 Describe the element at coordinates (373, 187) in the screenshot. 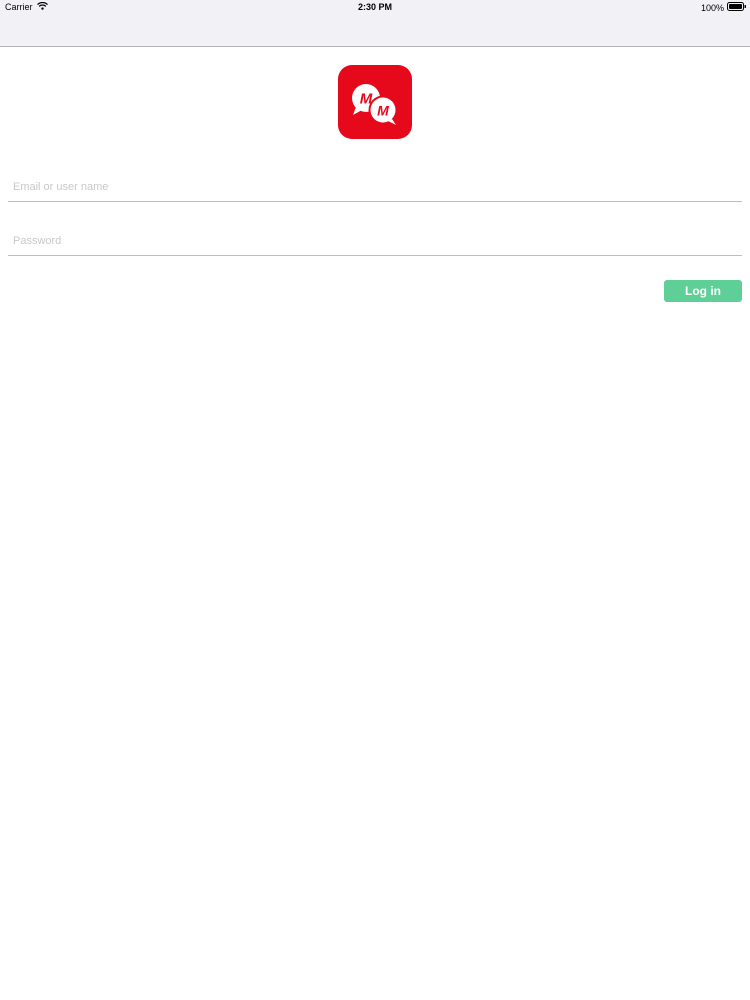

I see `username-input` at that location.